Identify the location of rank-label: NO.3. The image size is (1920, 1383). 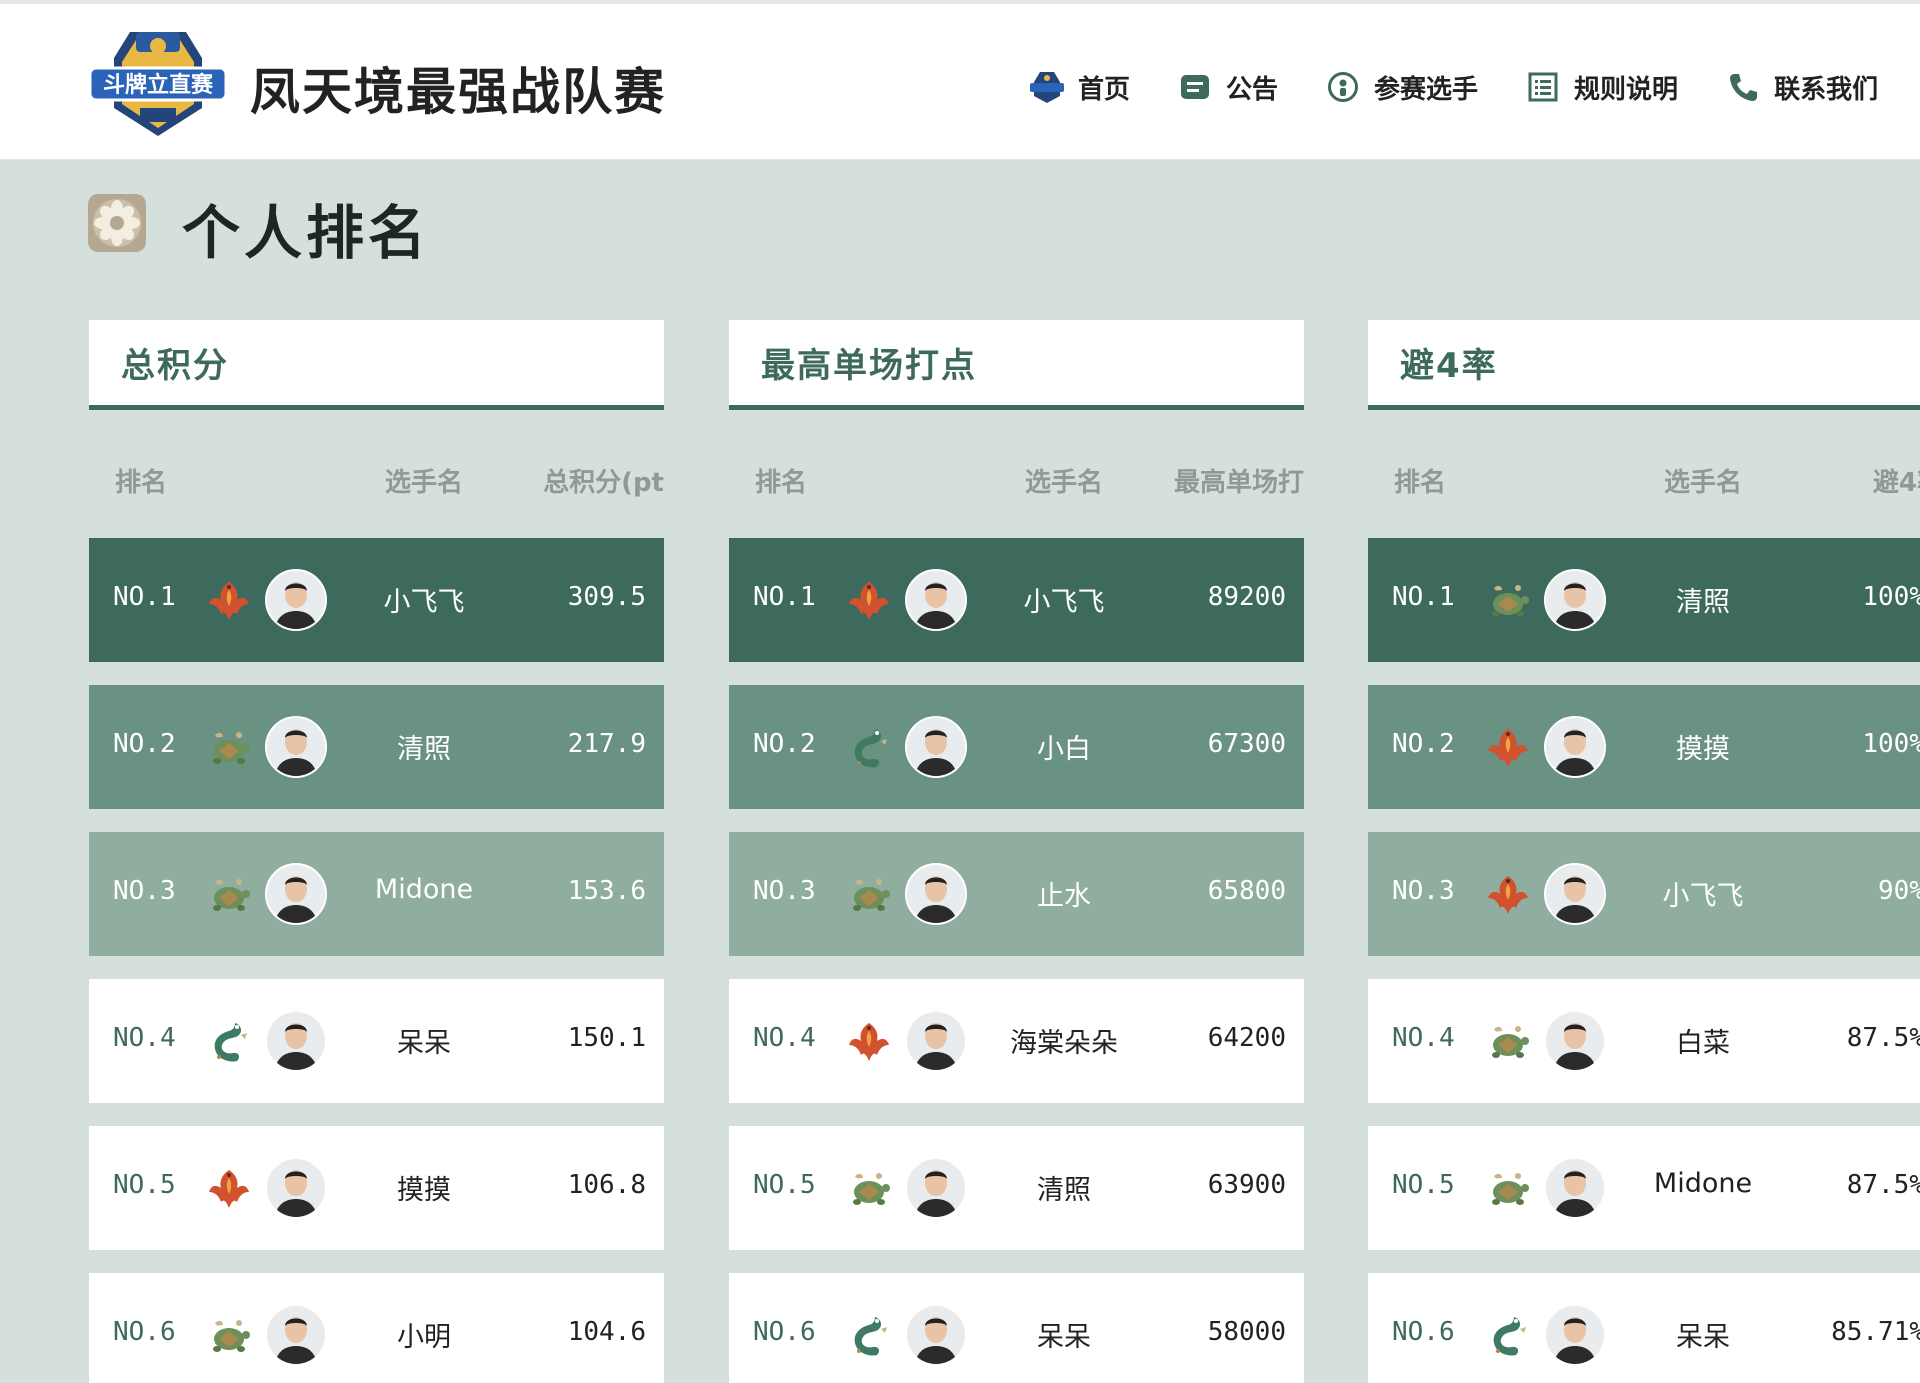
(1423, 891).